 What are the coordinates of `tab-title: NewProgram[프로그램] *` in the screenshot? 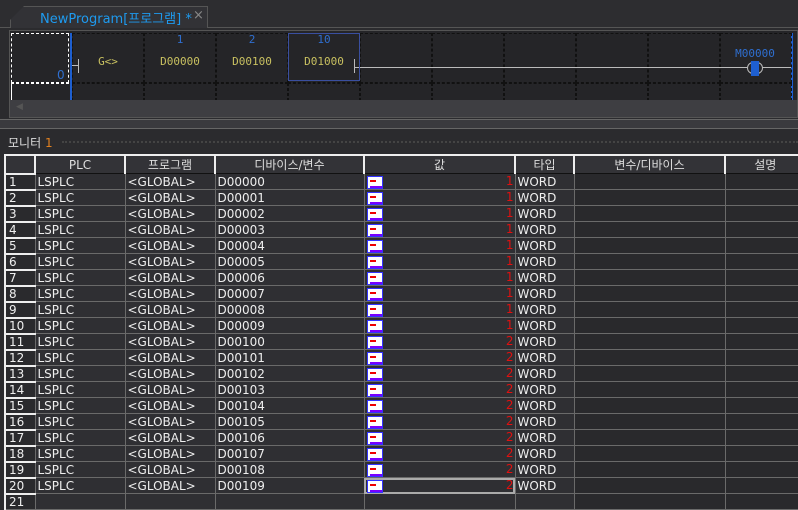 It's located at (116, 17).